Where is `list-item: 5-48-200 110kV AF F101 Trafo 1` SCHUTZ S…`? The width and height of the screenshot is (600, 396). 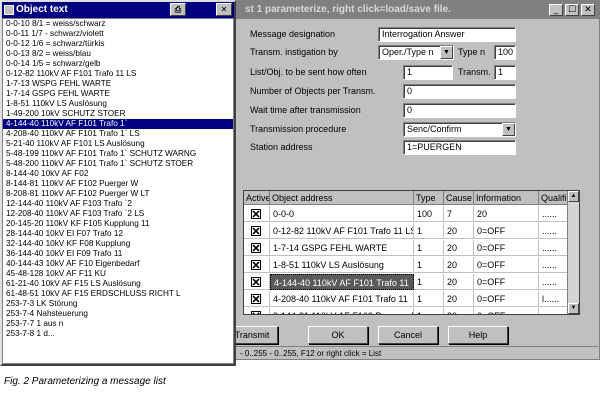 list-item: 5-48-200 110kV AF F101 Trafo 1` SCHUTZ S… is located at coordinates (118, 164).